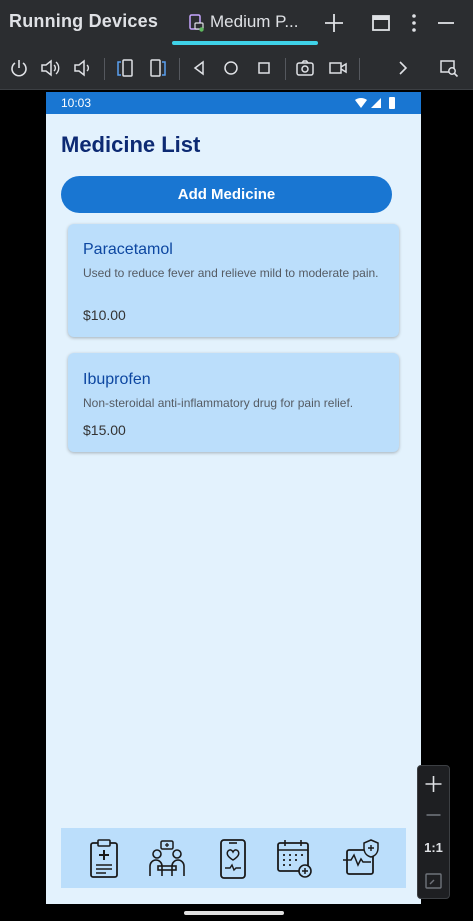 This screenshot has height=921, width=473. What do you see at coordinates (104, 315) in the screenshot?
I see `medicine-price: $10.00` at bounding box center [104, 315].